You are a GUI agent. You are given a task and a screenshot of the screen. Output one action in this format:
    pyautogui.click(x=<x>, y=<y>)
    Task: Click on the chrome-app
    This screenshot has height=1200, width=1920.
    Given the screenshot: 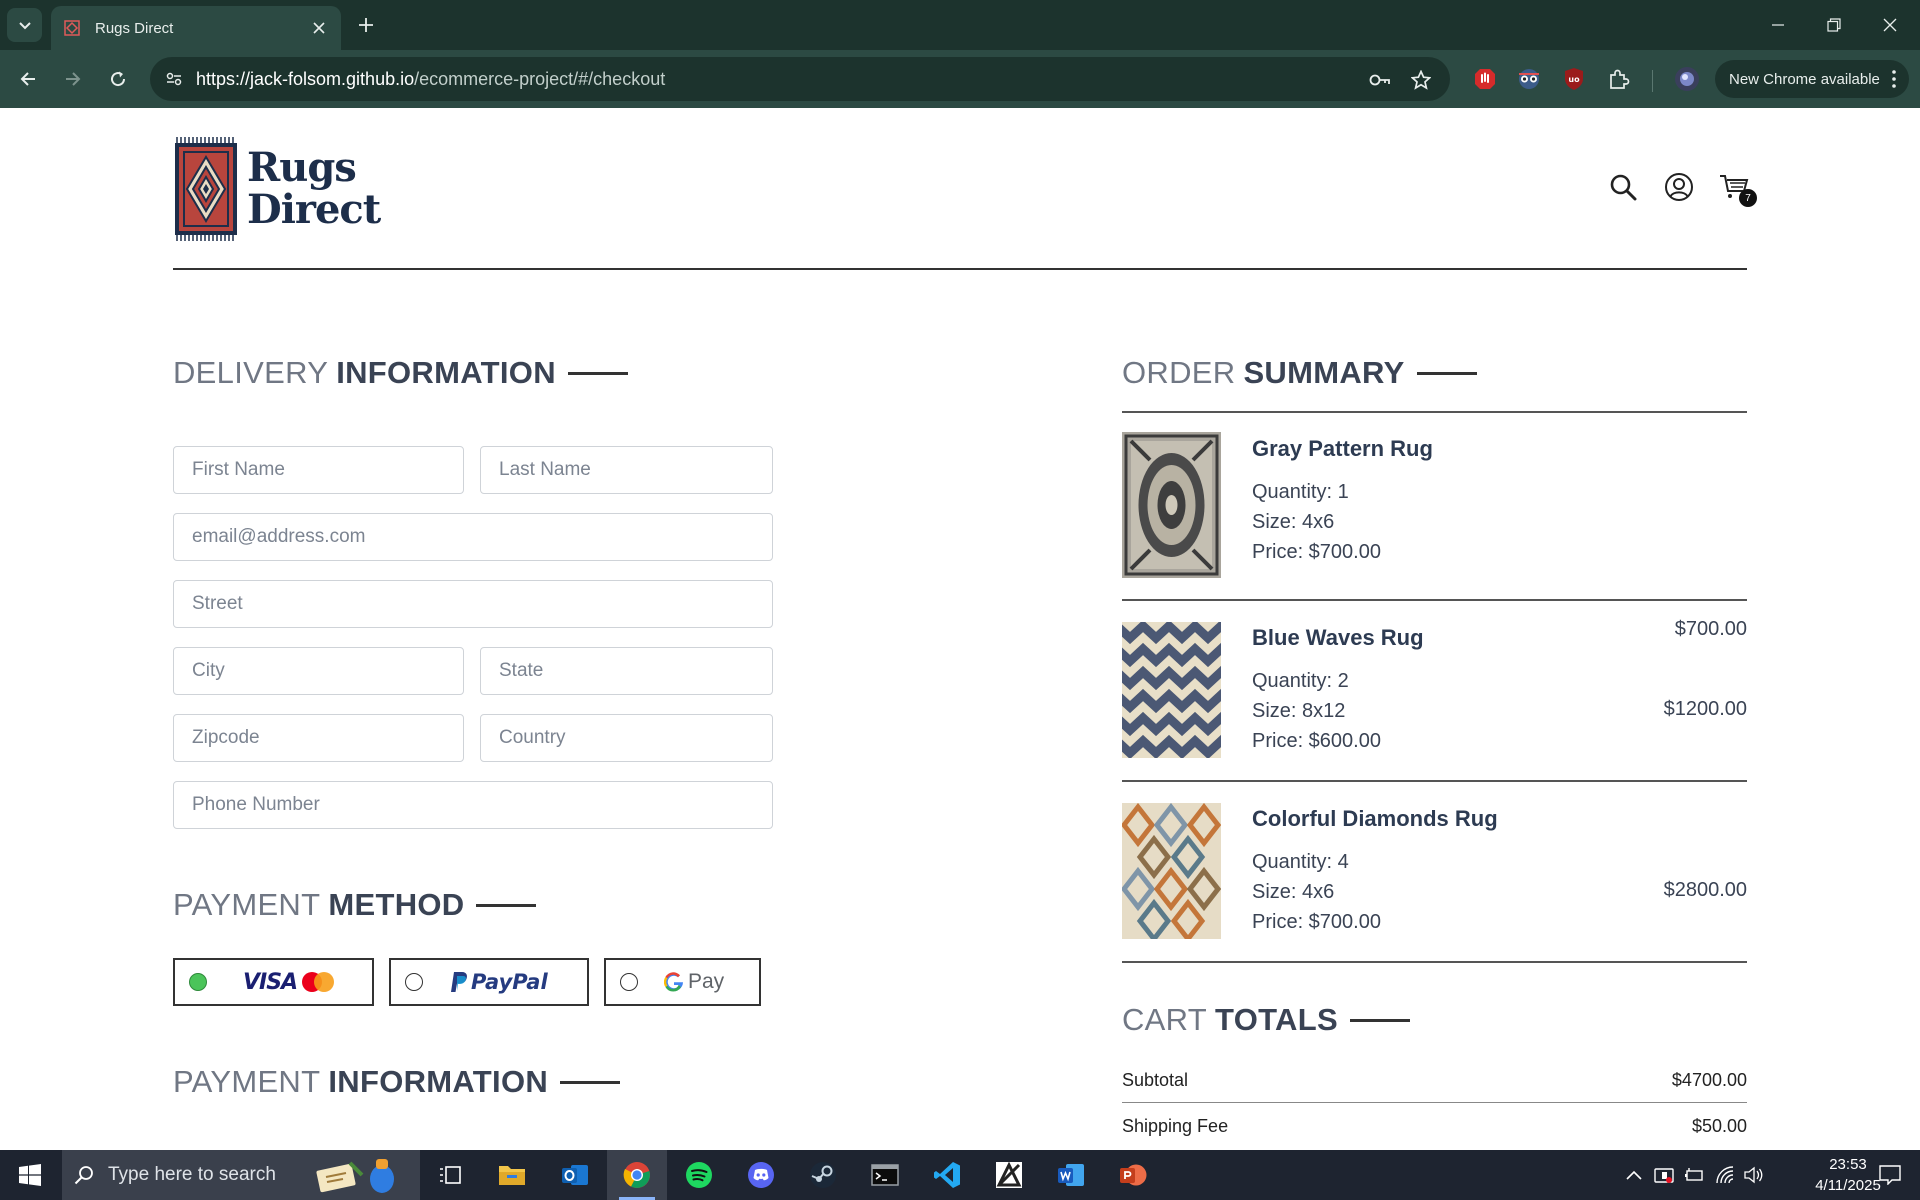 What is the action you would take?
    pyautogui.click(x=637, y=1175)
    